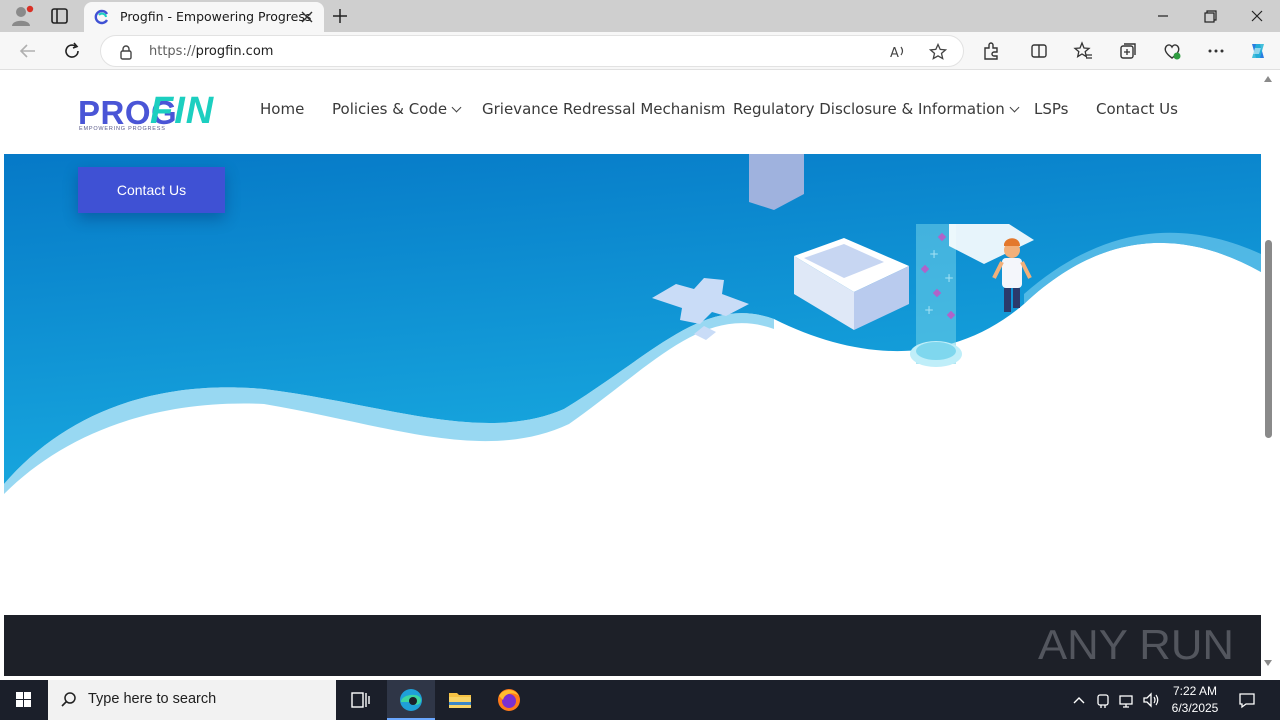 The image size is (1280, 724). I want to click on page-scrollbar, so click(1268, 373).